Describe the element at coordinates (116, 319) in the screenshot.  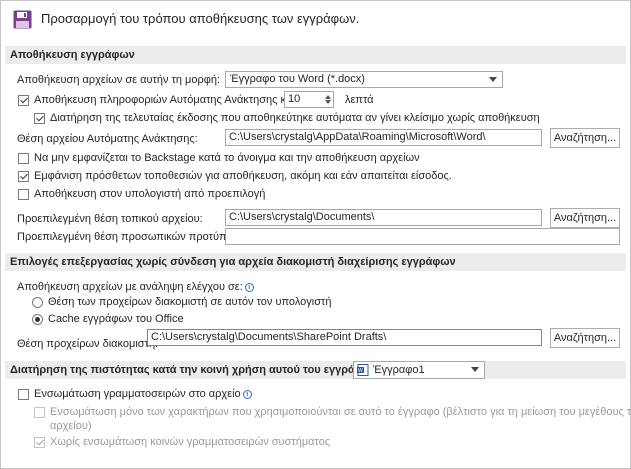
I see `office-cache-label: Cache εγγράφων του Office` at that location.